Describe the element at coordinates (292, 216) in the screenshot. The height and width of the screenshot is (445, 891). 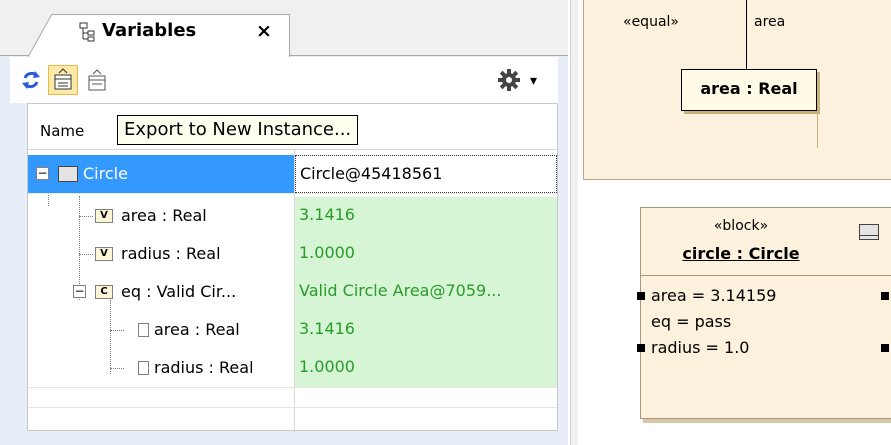
I see `table-row: V area : Real 3.1416` at that location.